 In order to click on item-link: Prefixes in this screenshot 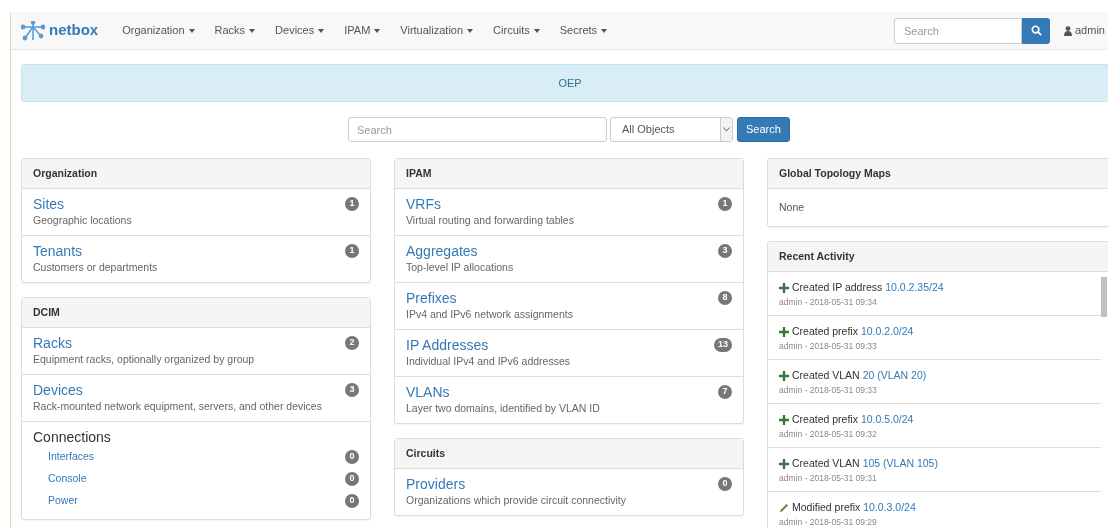, I will do `click(431, 298)`.